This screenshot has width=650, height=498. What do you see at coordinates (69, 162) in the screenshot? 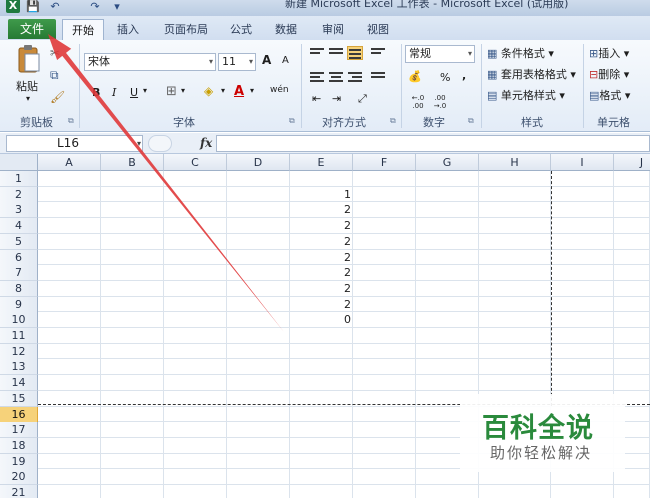
I see `column-header-a: A` at bounding box center [69, 162].